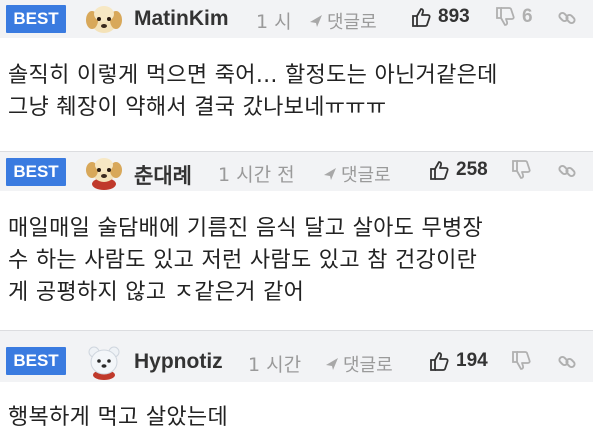  I want to click on puppy-avatar, so click(104, 19).